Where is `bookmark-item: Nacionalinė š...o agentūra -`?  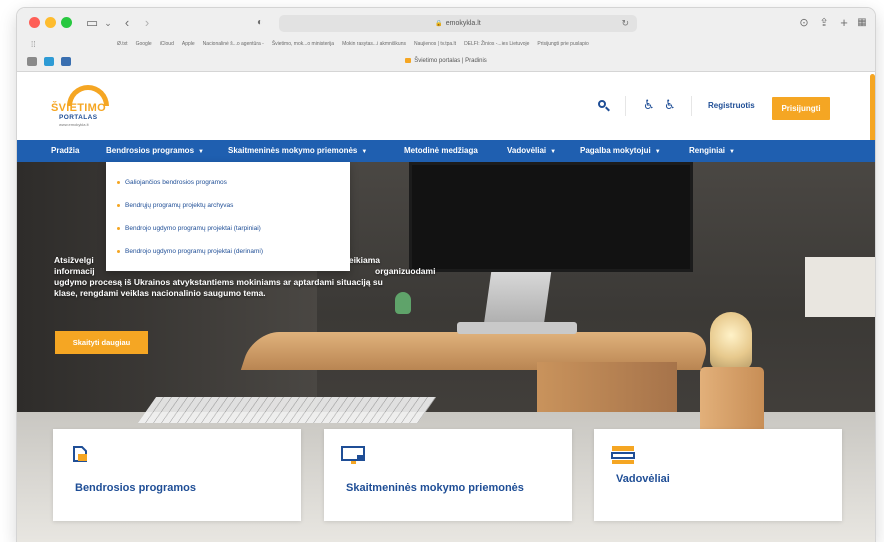 bookmark-item: Nacionalinė š...o agentūra - is located at coordinates (233, 44).